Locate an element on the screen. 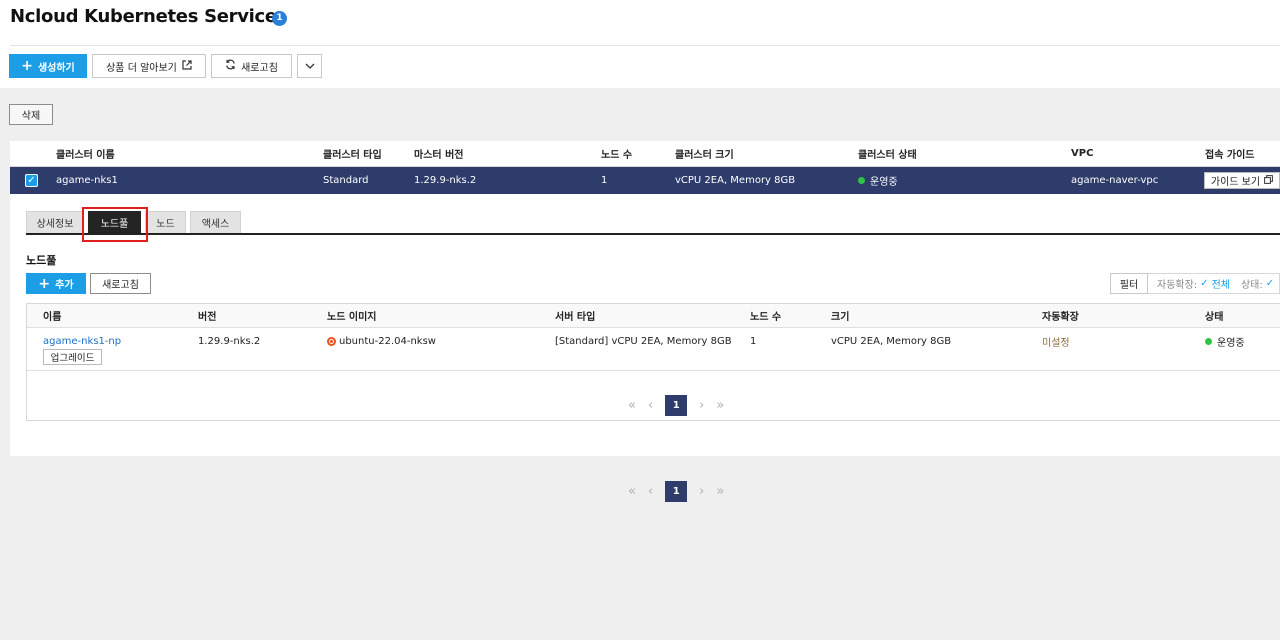 The height and width of the screenshot is (640, 1280). column-header: 접속 가이드 is located at coordinates (1229, 153).